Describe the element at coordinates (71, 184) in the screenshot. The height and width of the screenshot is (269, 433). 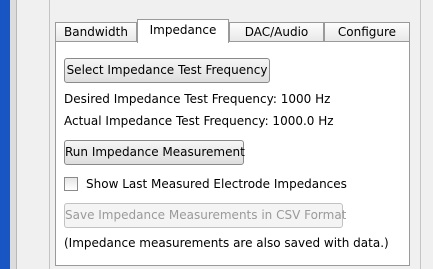
I see `show-last-impedances-checkbox` at that location.